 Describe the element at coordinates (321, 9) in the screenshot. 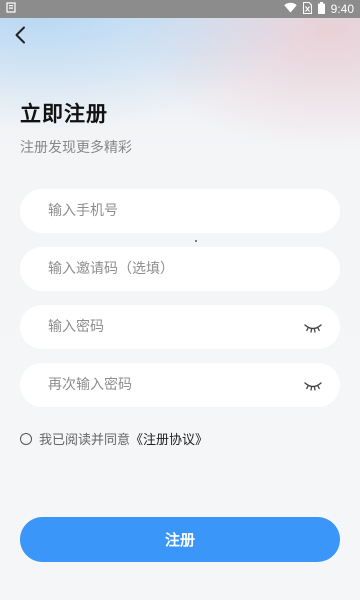

I see `battery-icon` at that location.